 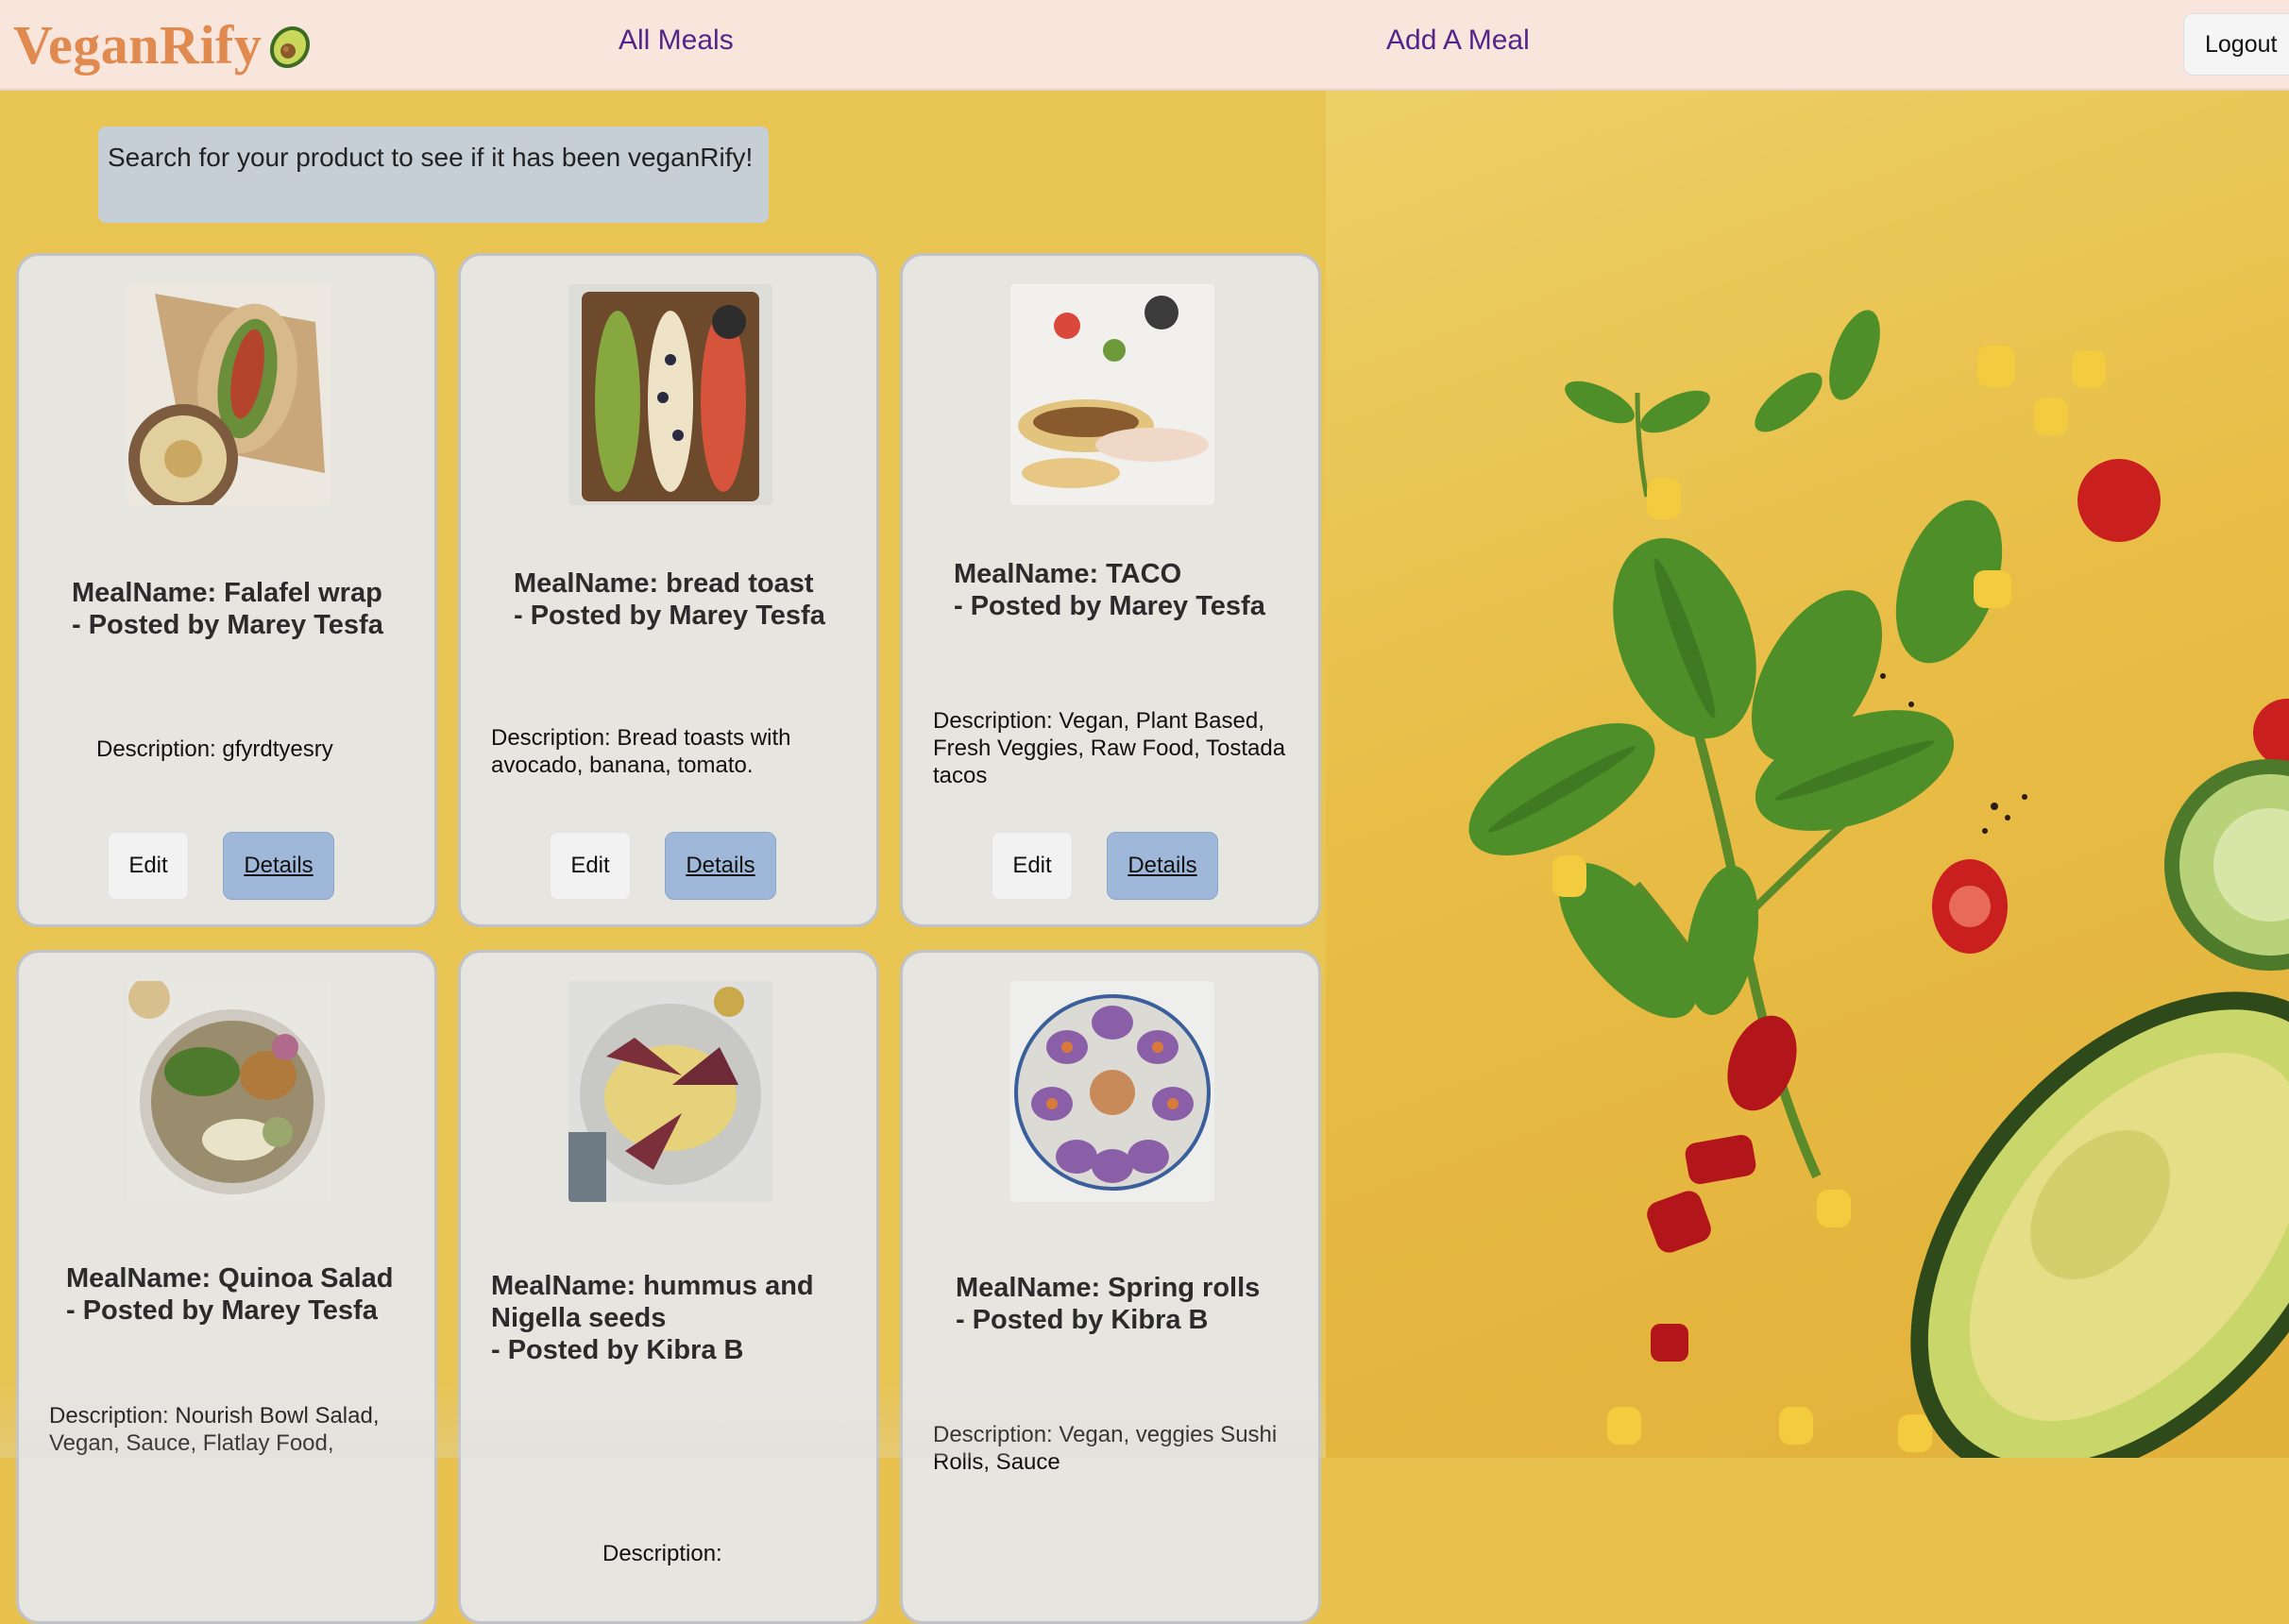 I want to click on meal-description: Description: gfyrdtyesry, so click(x=214, y=749).